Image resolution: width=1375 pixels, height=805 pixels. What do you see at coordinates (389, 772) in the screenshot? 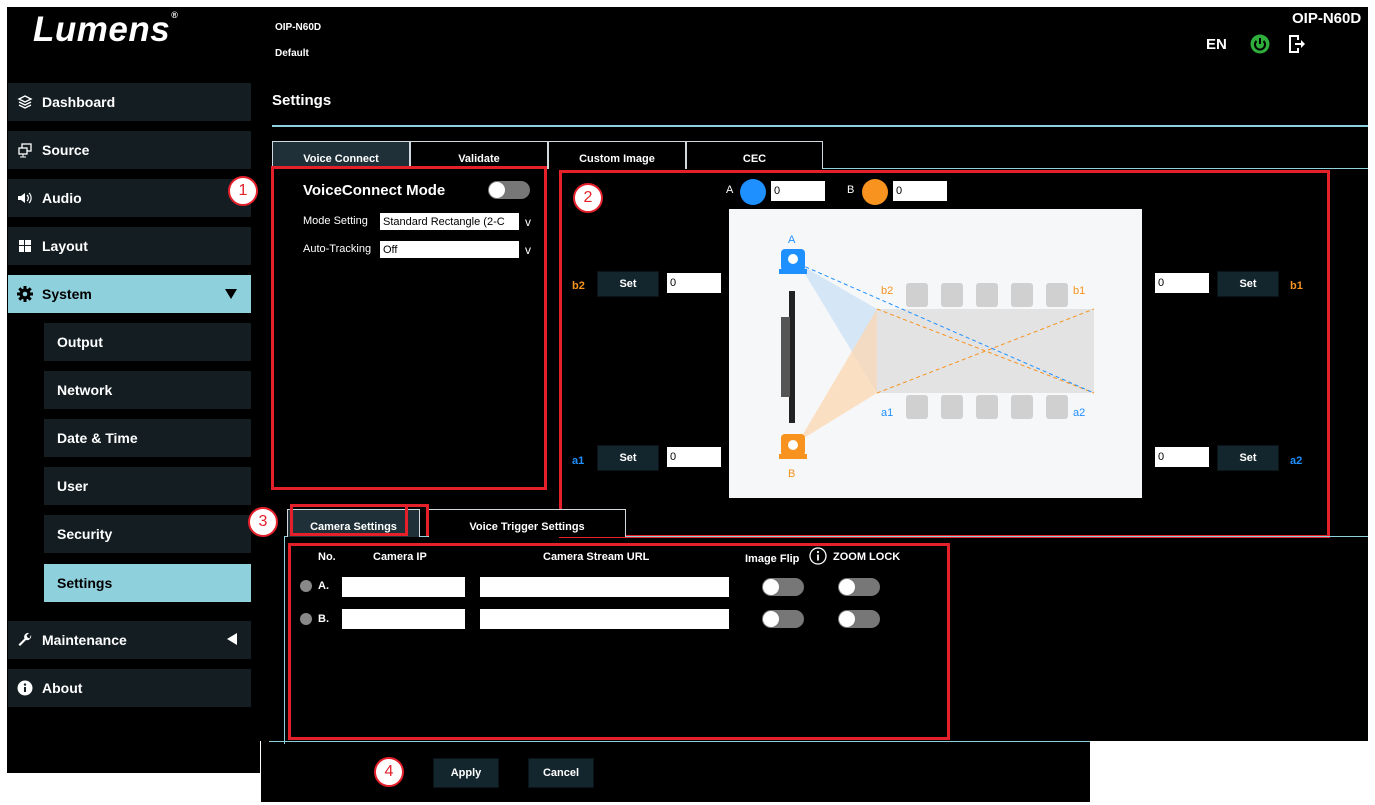
I see `annotation-marker-4: 4` at bounding box center [389, 772].